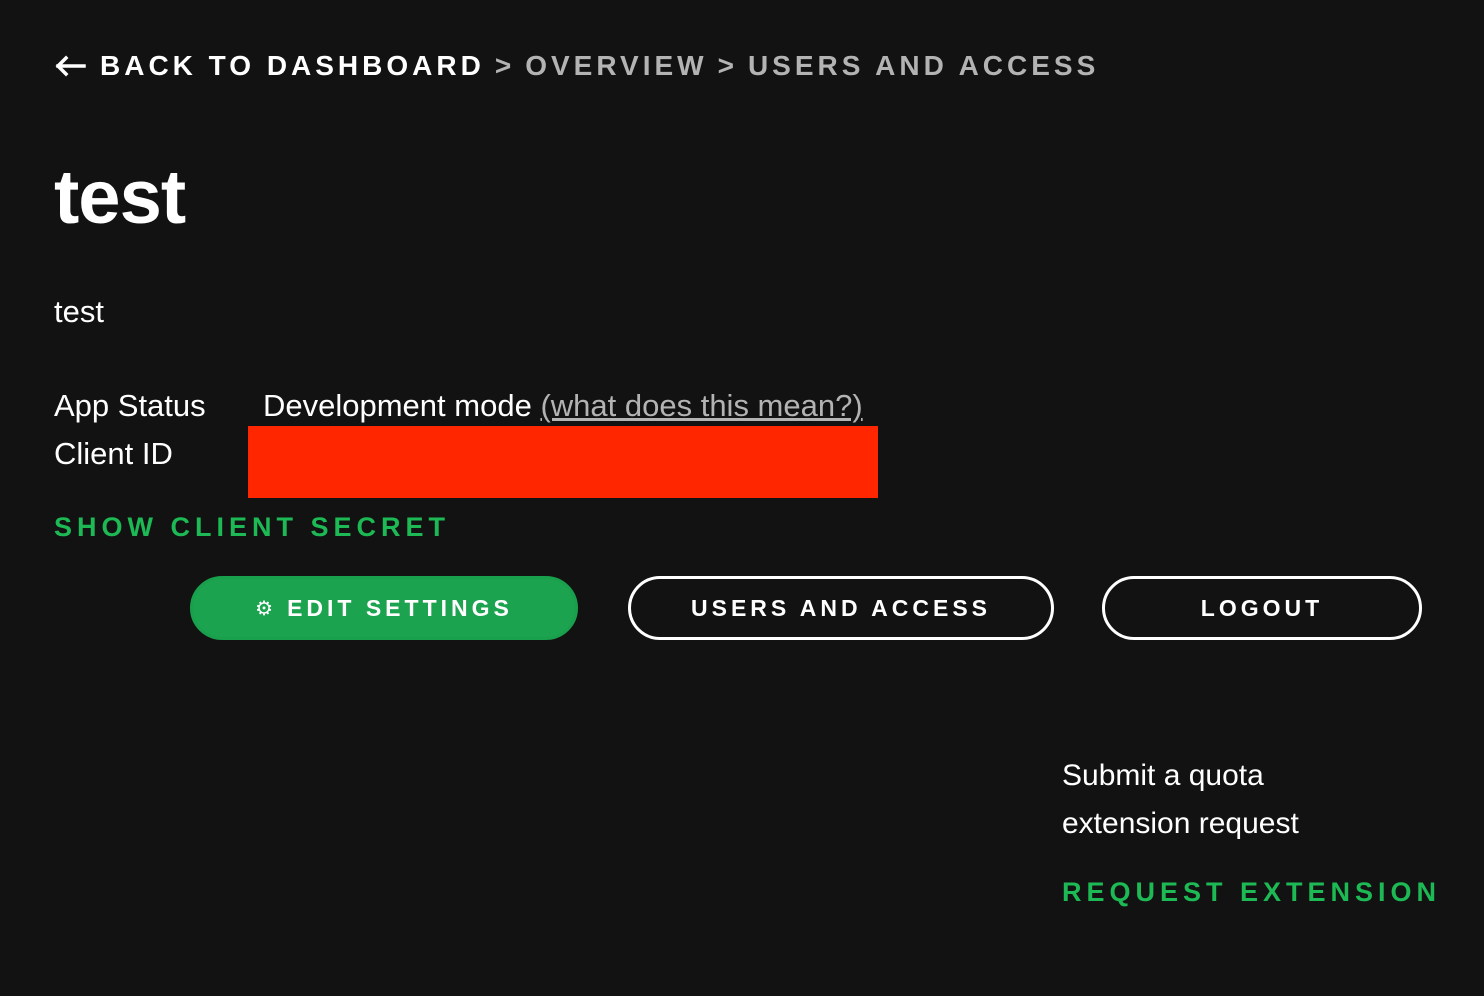 This screenshot has height=996, width=1484. What do you see at coordinates (292, 65) in the screenshot?
I see `back-to-dashboard-label: BACK TO DASHBOARD` at bounding box center [292, 65].